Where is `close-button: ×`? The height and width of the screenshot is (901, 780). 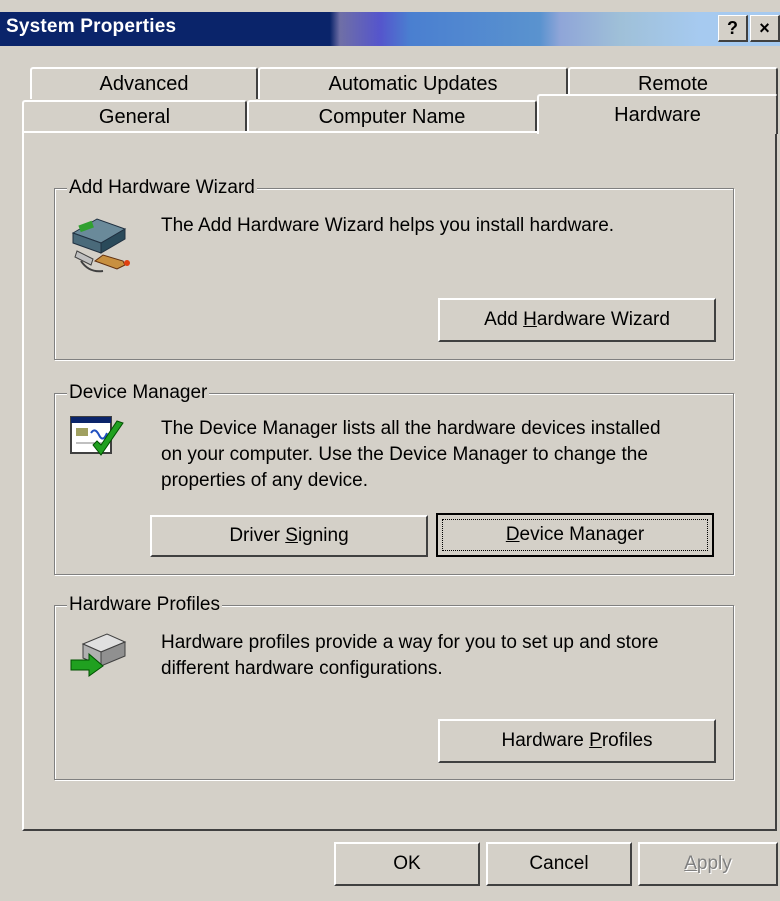
close-button: × is located at coordinates (765, 28).